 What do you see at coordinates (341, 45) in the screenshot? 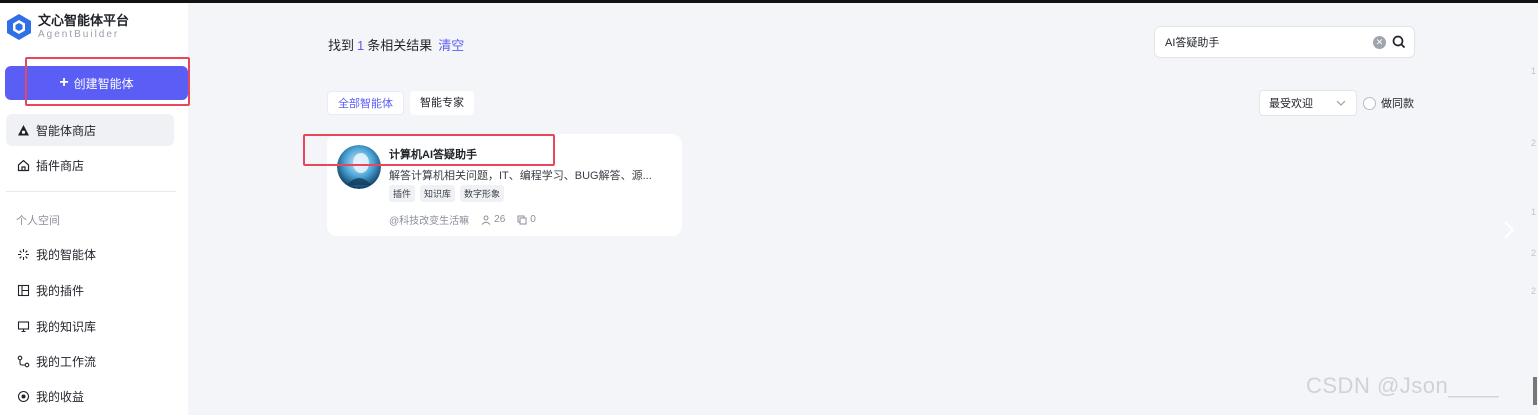
I see `result-prefix: 找到` at bounding box center [341, 45].